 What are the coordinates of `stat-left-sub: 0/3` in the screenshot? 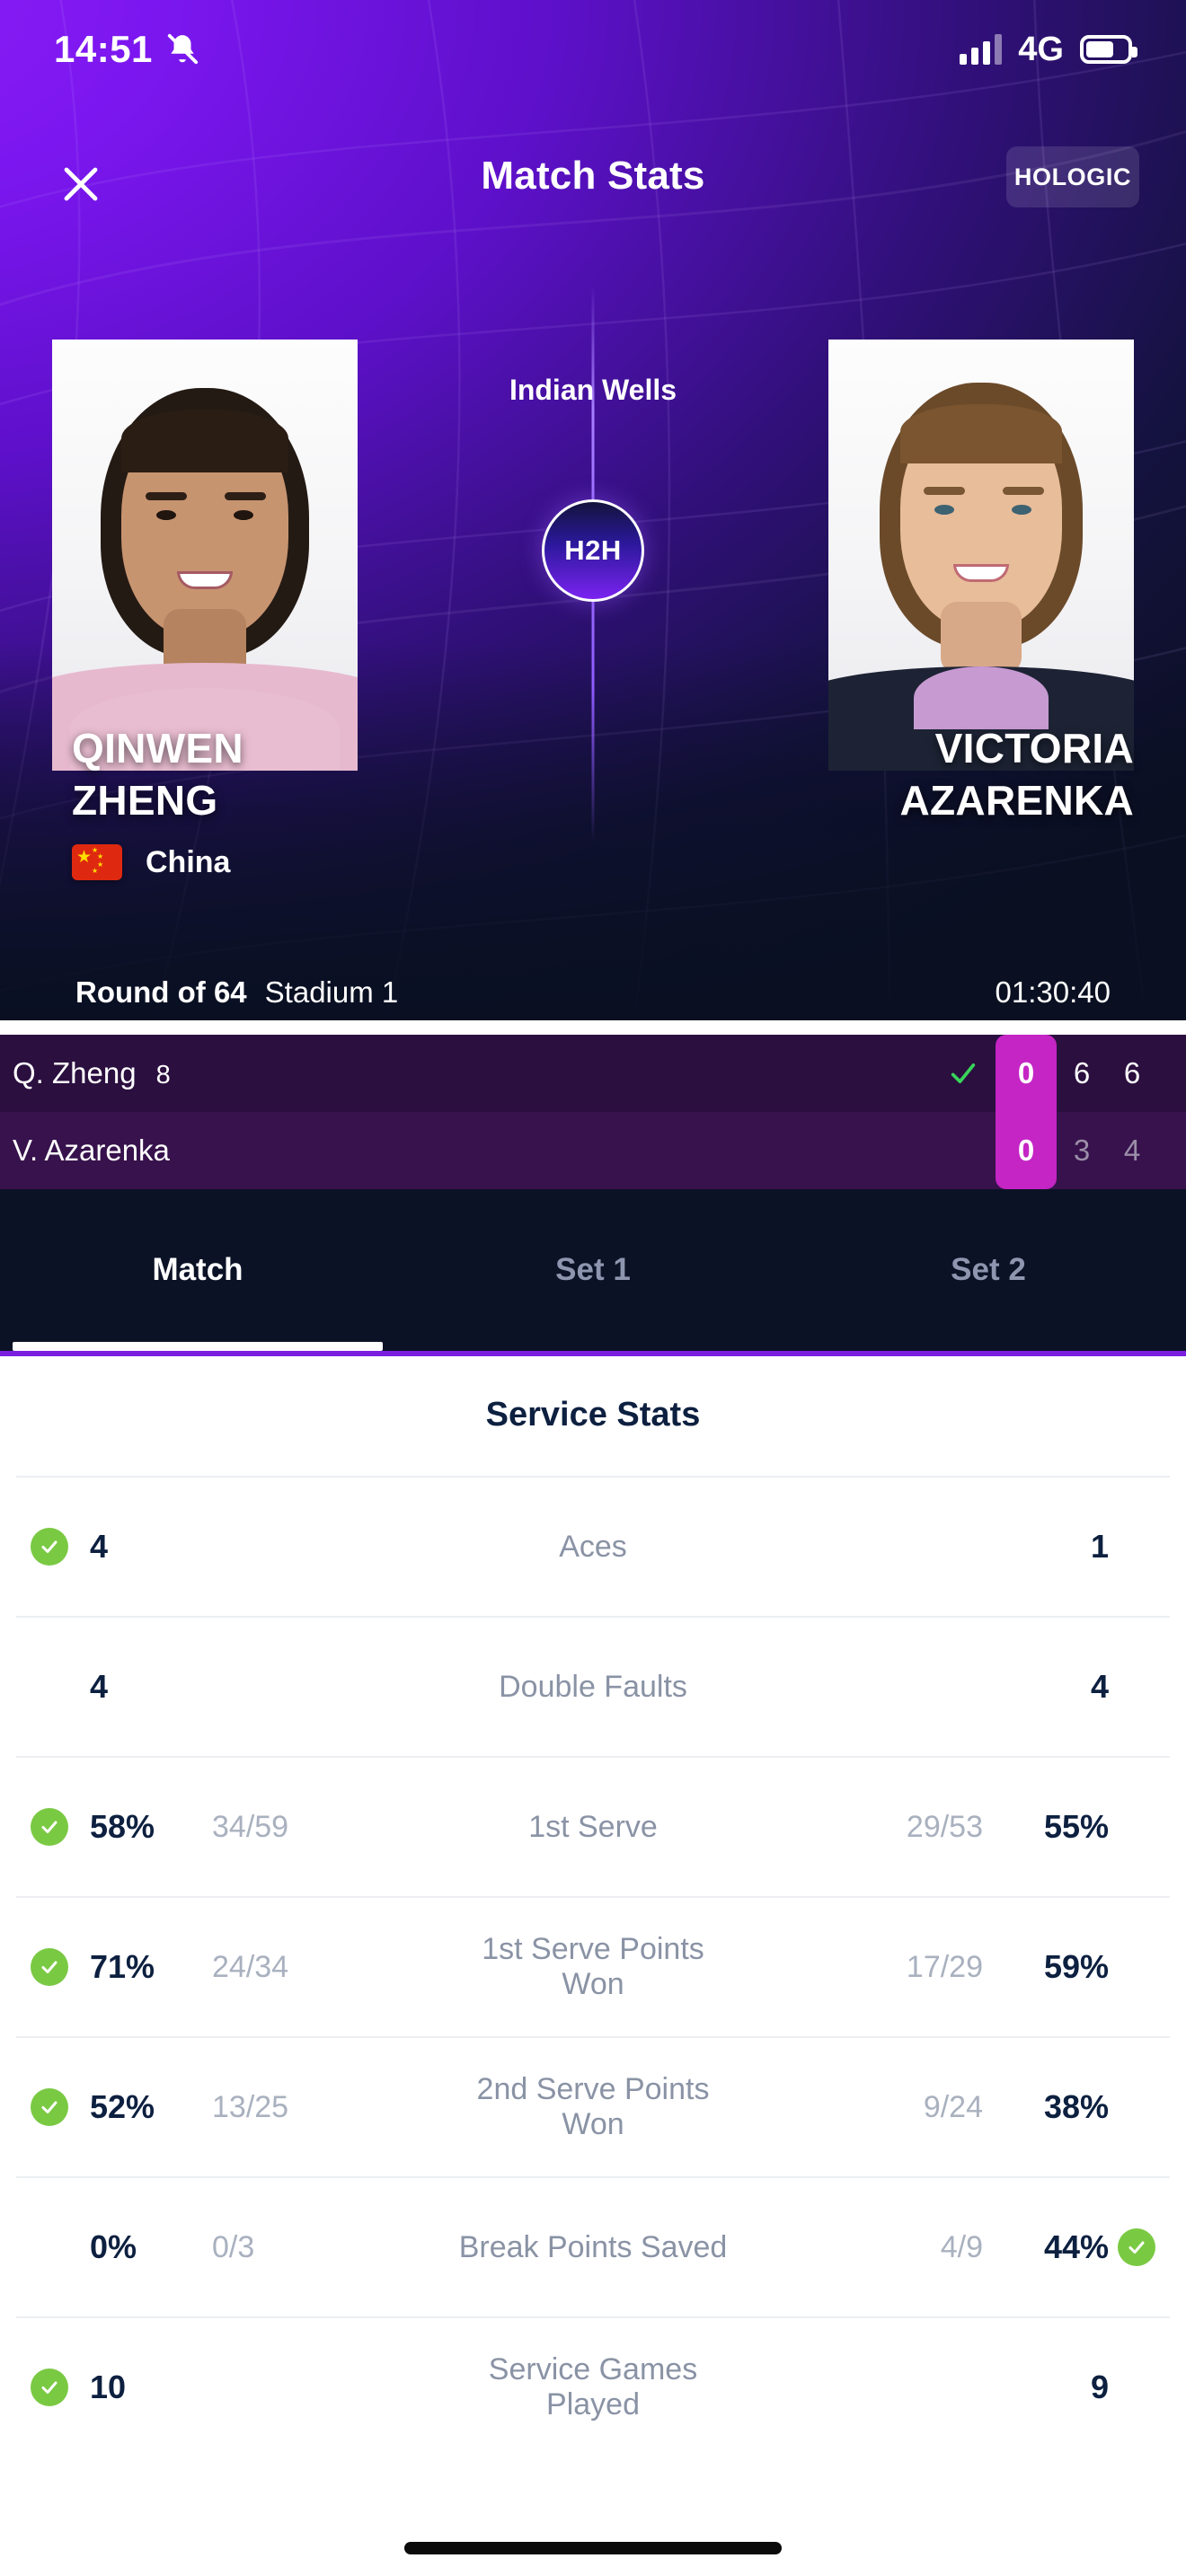 It's located at (234, 2246).